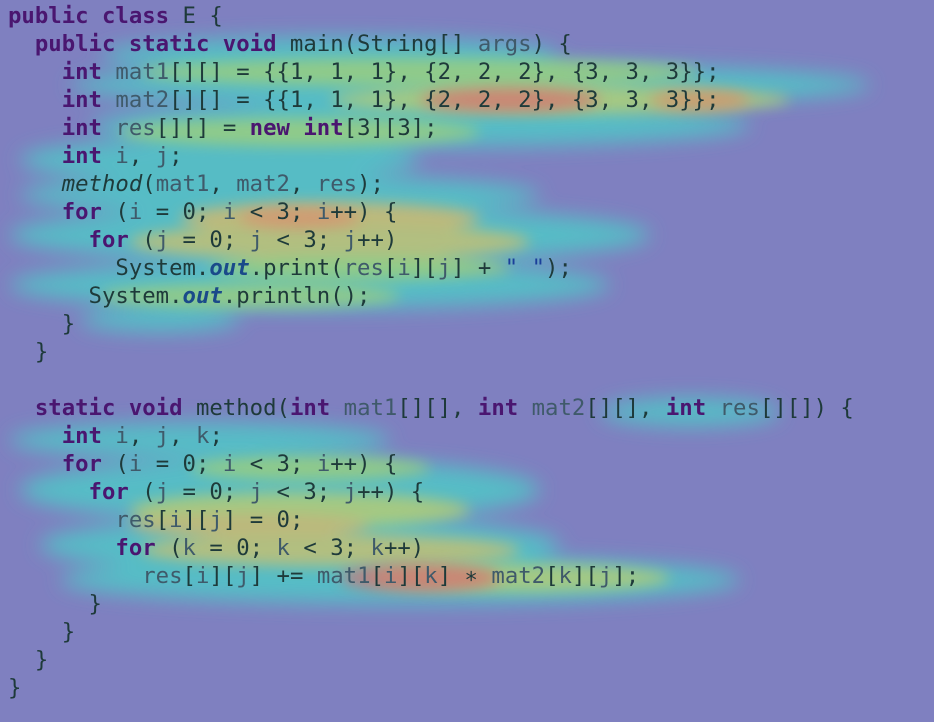 The height and width of the screenshot is (722, 934). I want to click on code-token: args, so click(504, 44).